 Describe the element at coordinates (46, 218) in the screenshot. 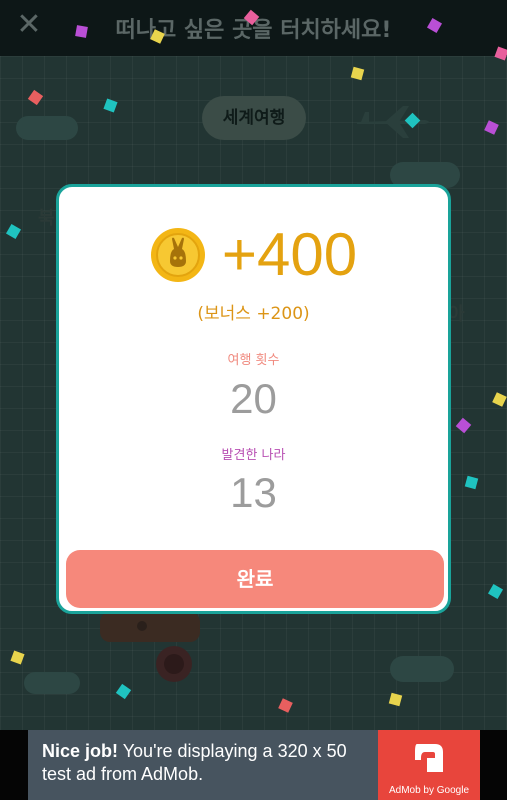

I see `map-label-left: 북` at that location.